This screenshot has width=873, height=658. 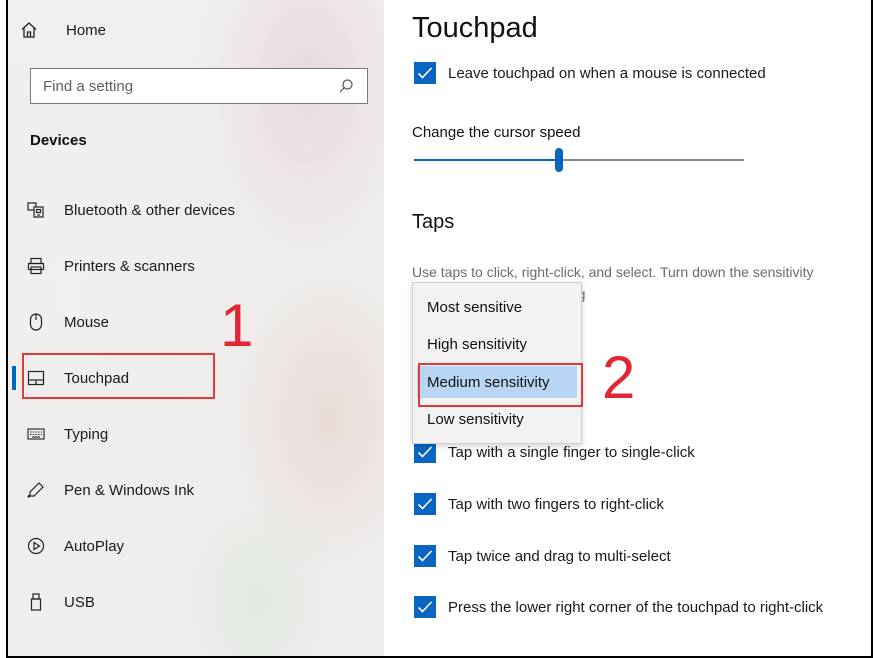 I want to click on checkbox-label: Tap twice and drag to multi-select, so click(x=559, y=556).